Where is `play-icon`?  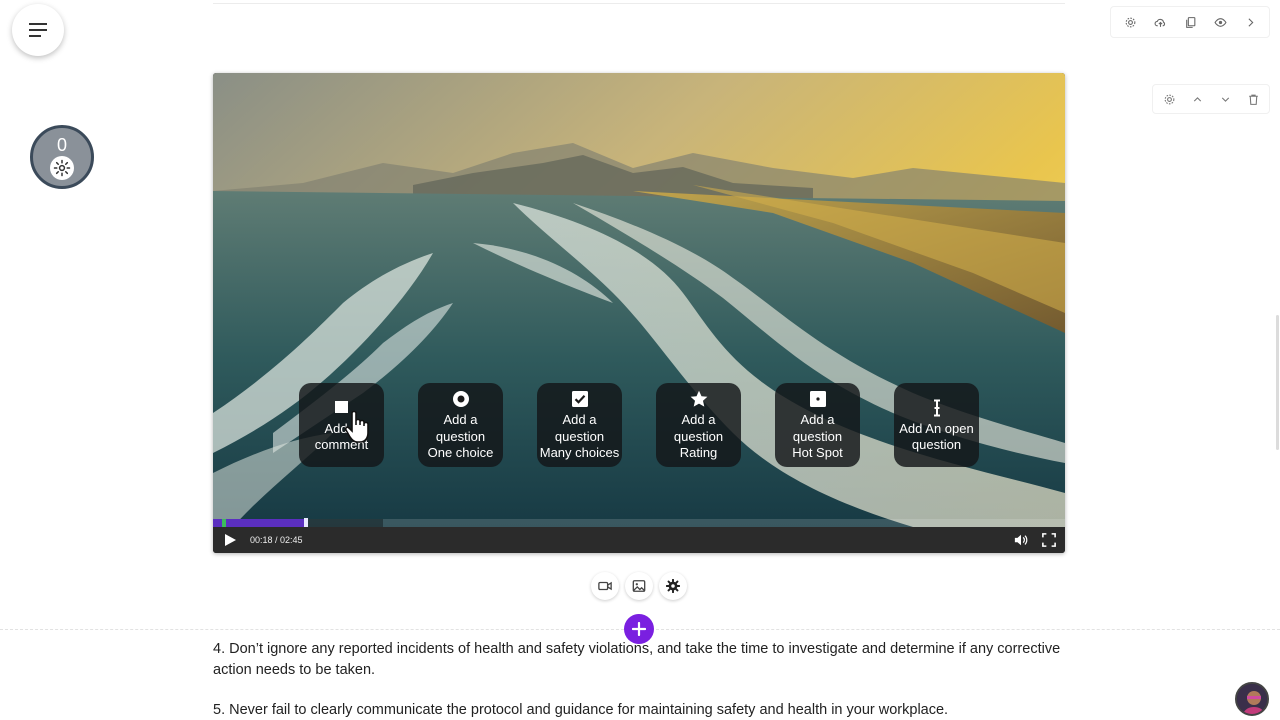 play-icon is located at coordinates (230, 540).